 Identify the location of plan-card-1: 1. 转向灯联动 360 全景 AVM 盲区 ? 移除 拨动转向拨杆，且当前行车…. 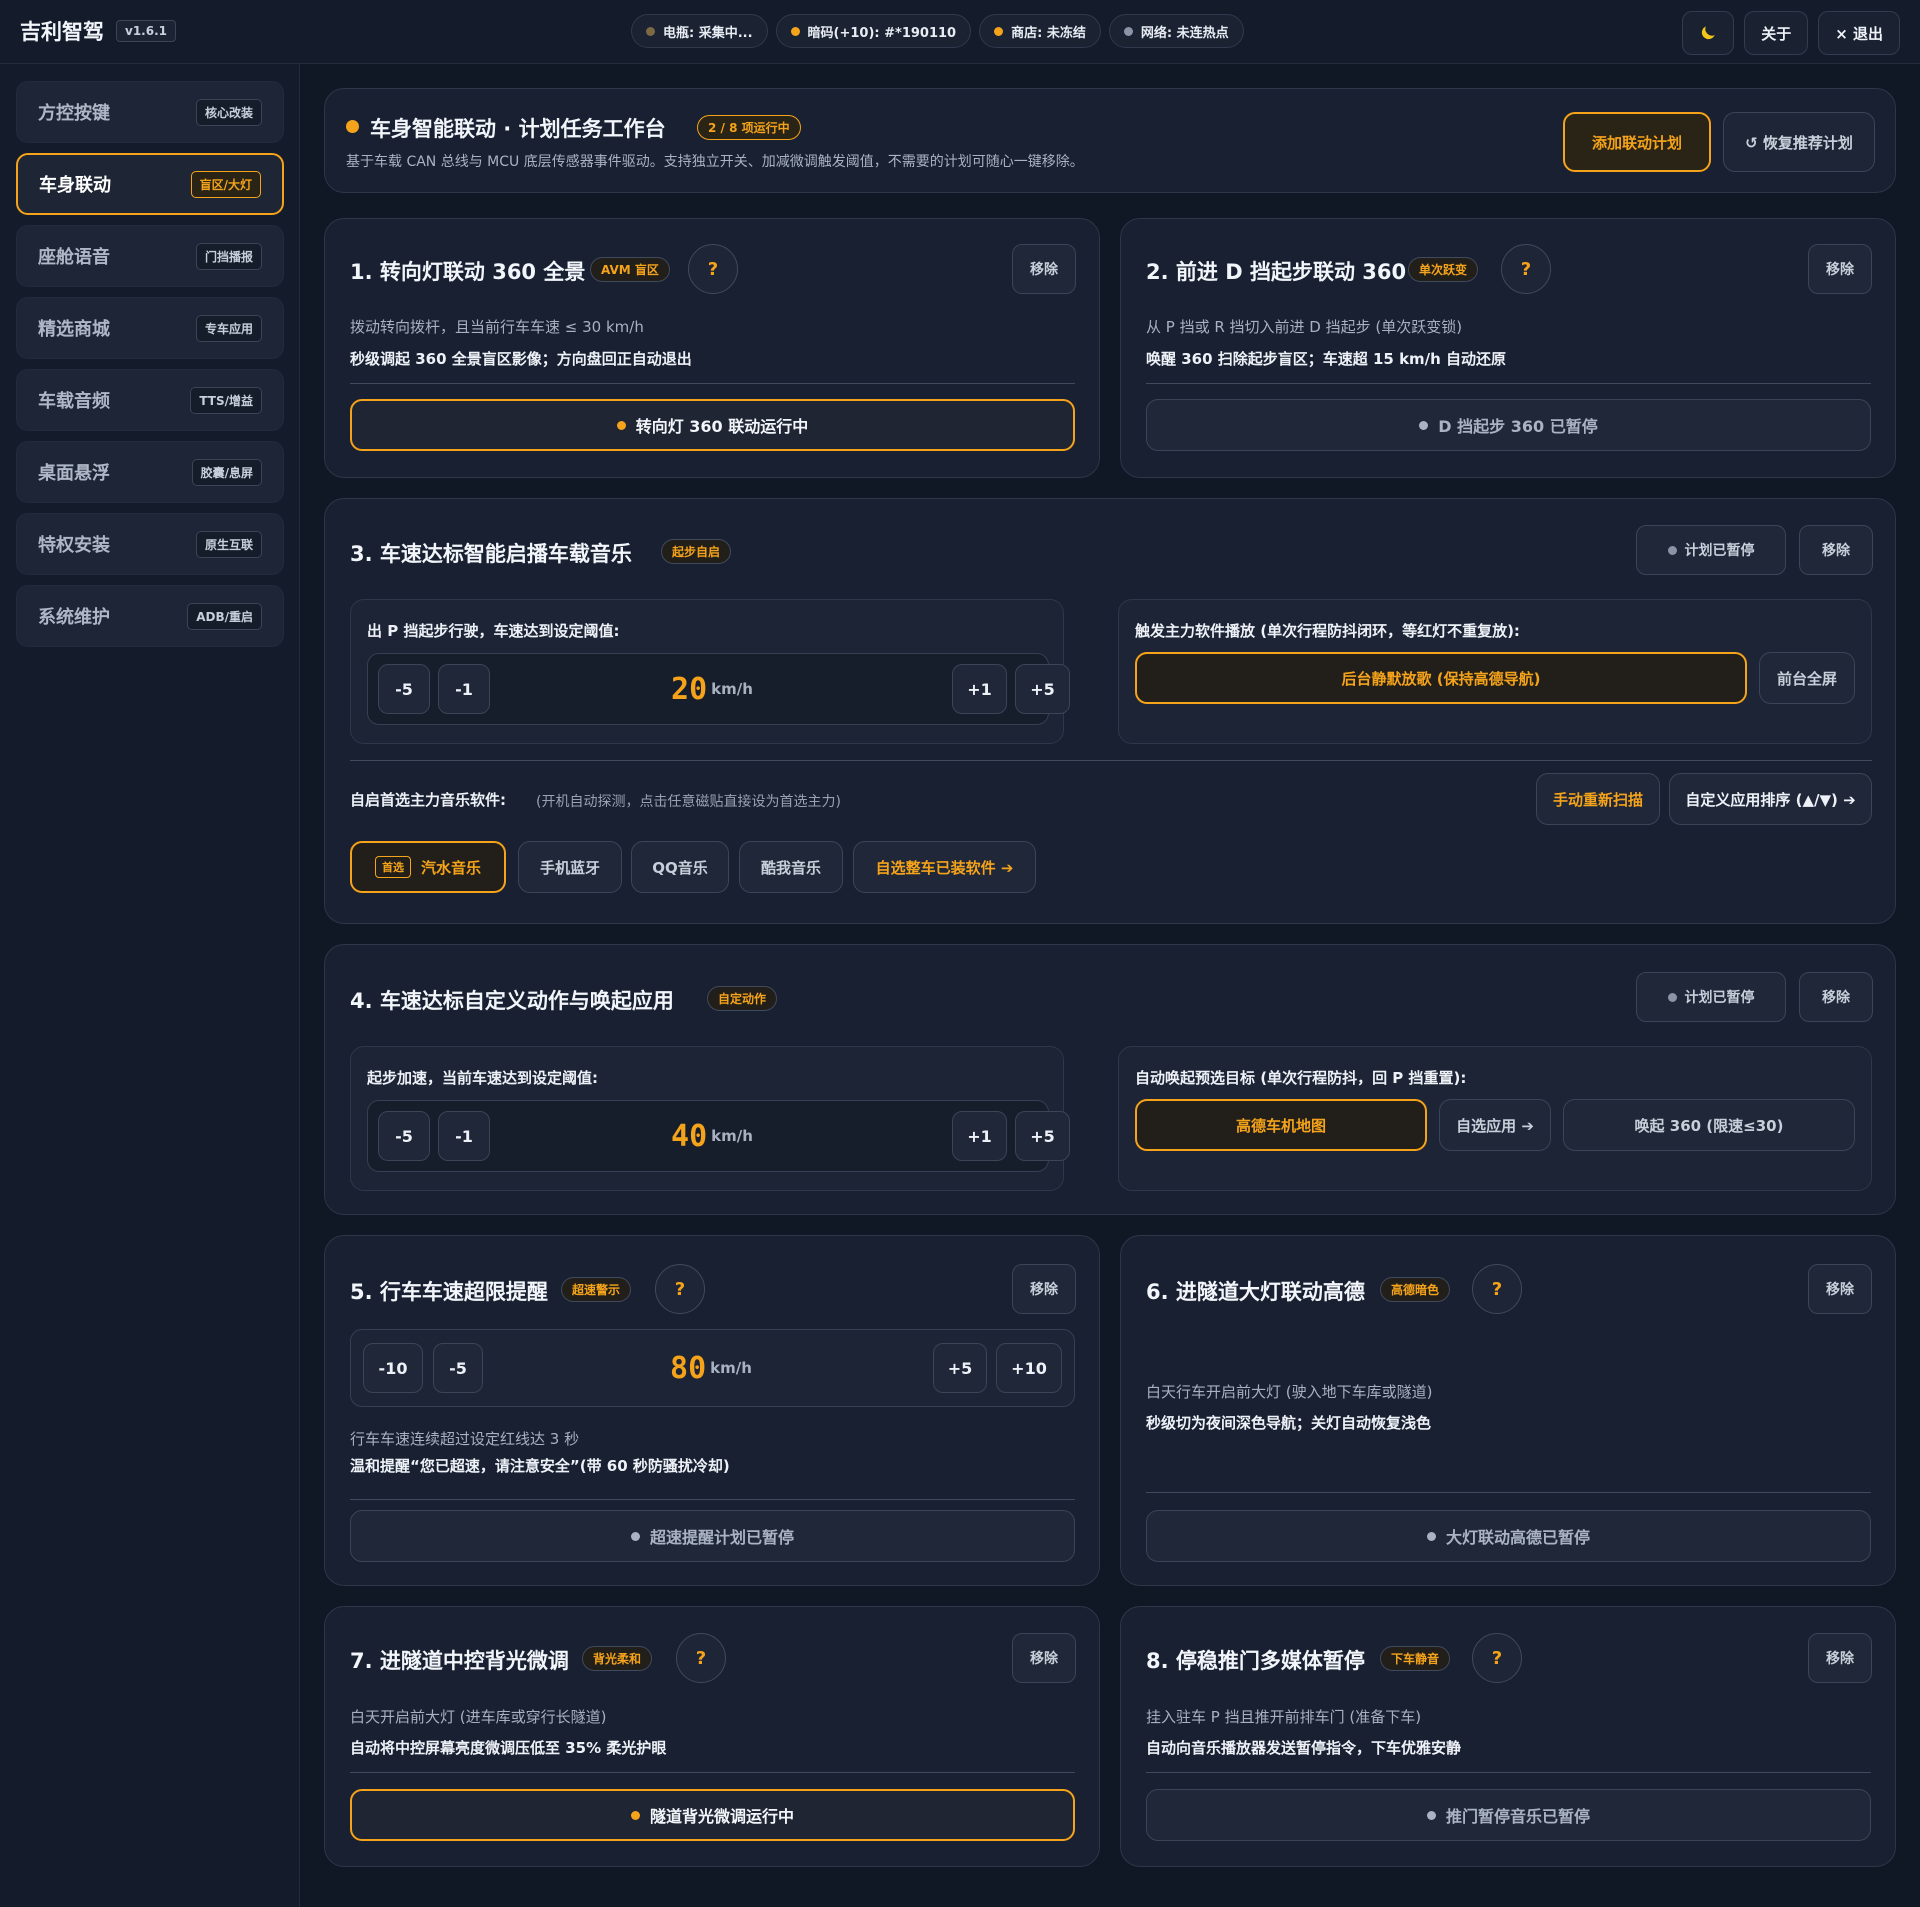
(712, 348).